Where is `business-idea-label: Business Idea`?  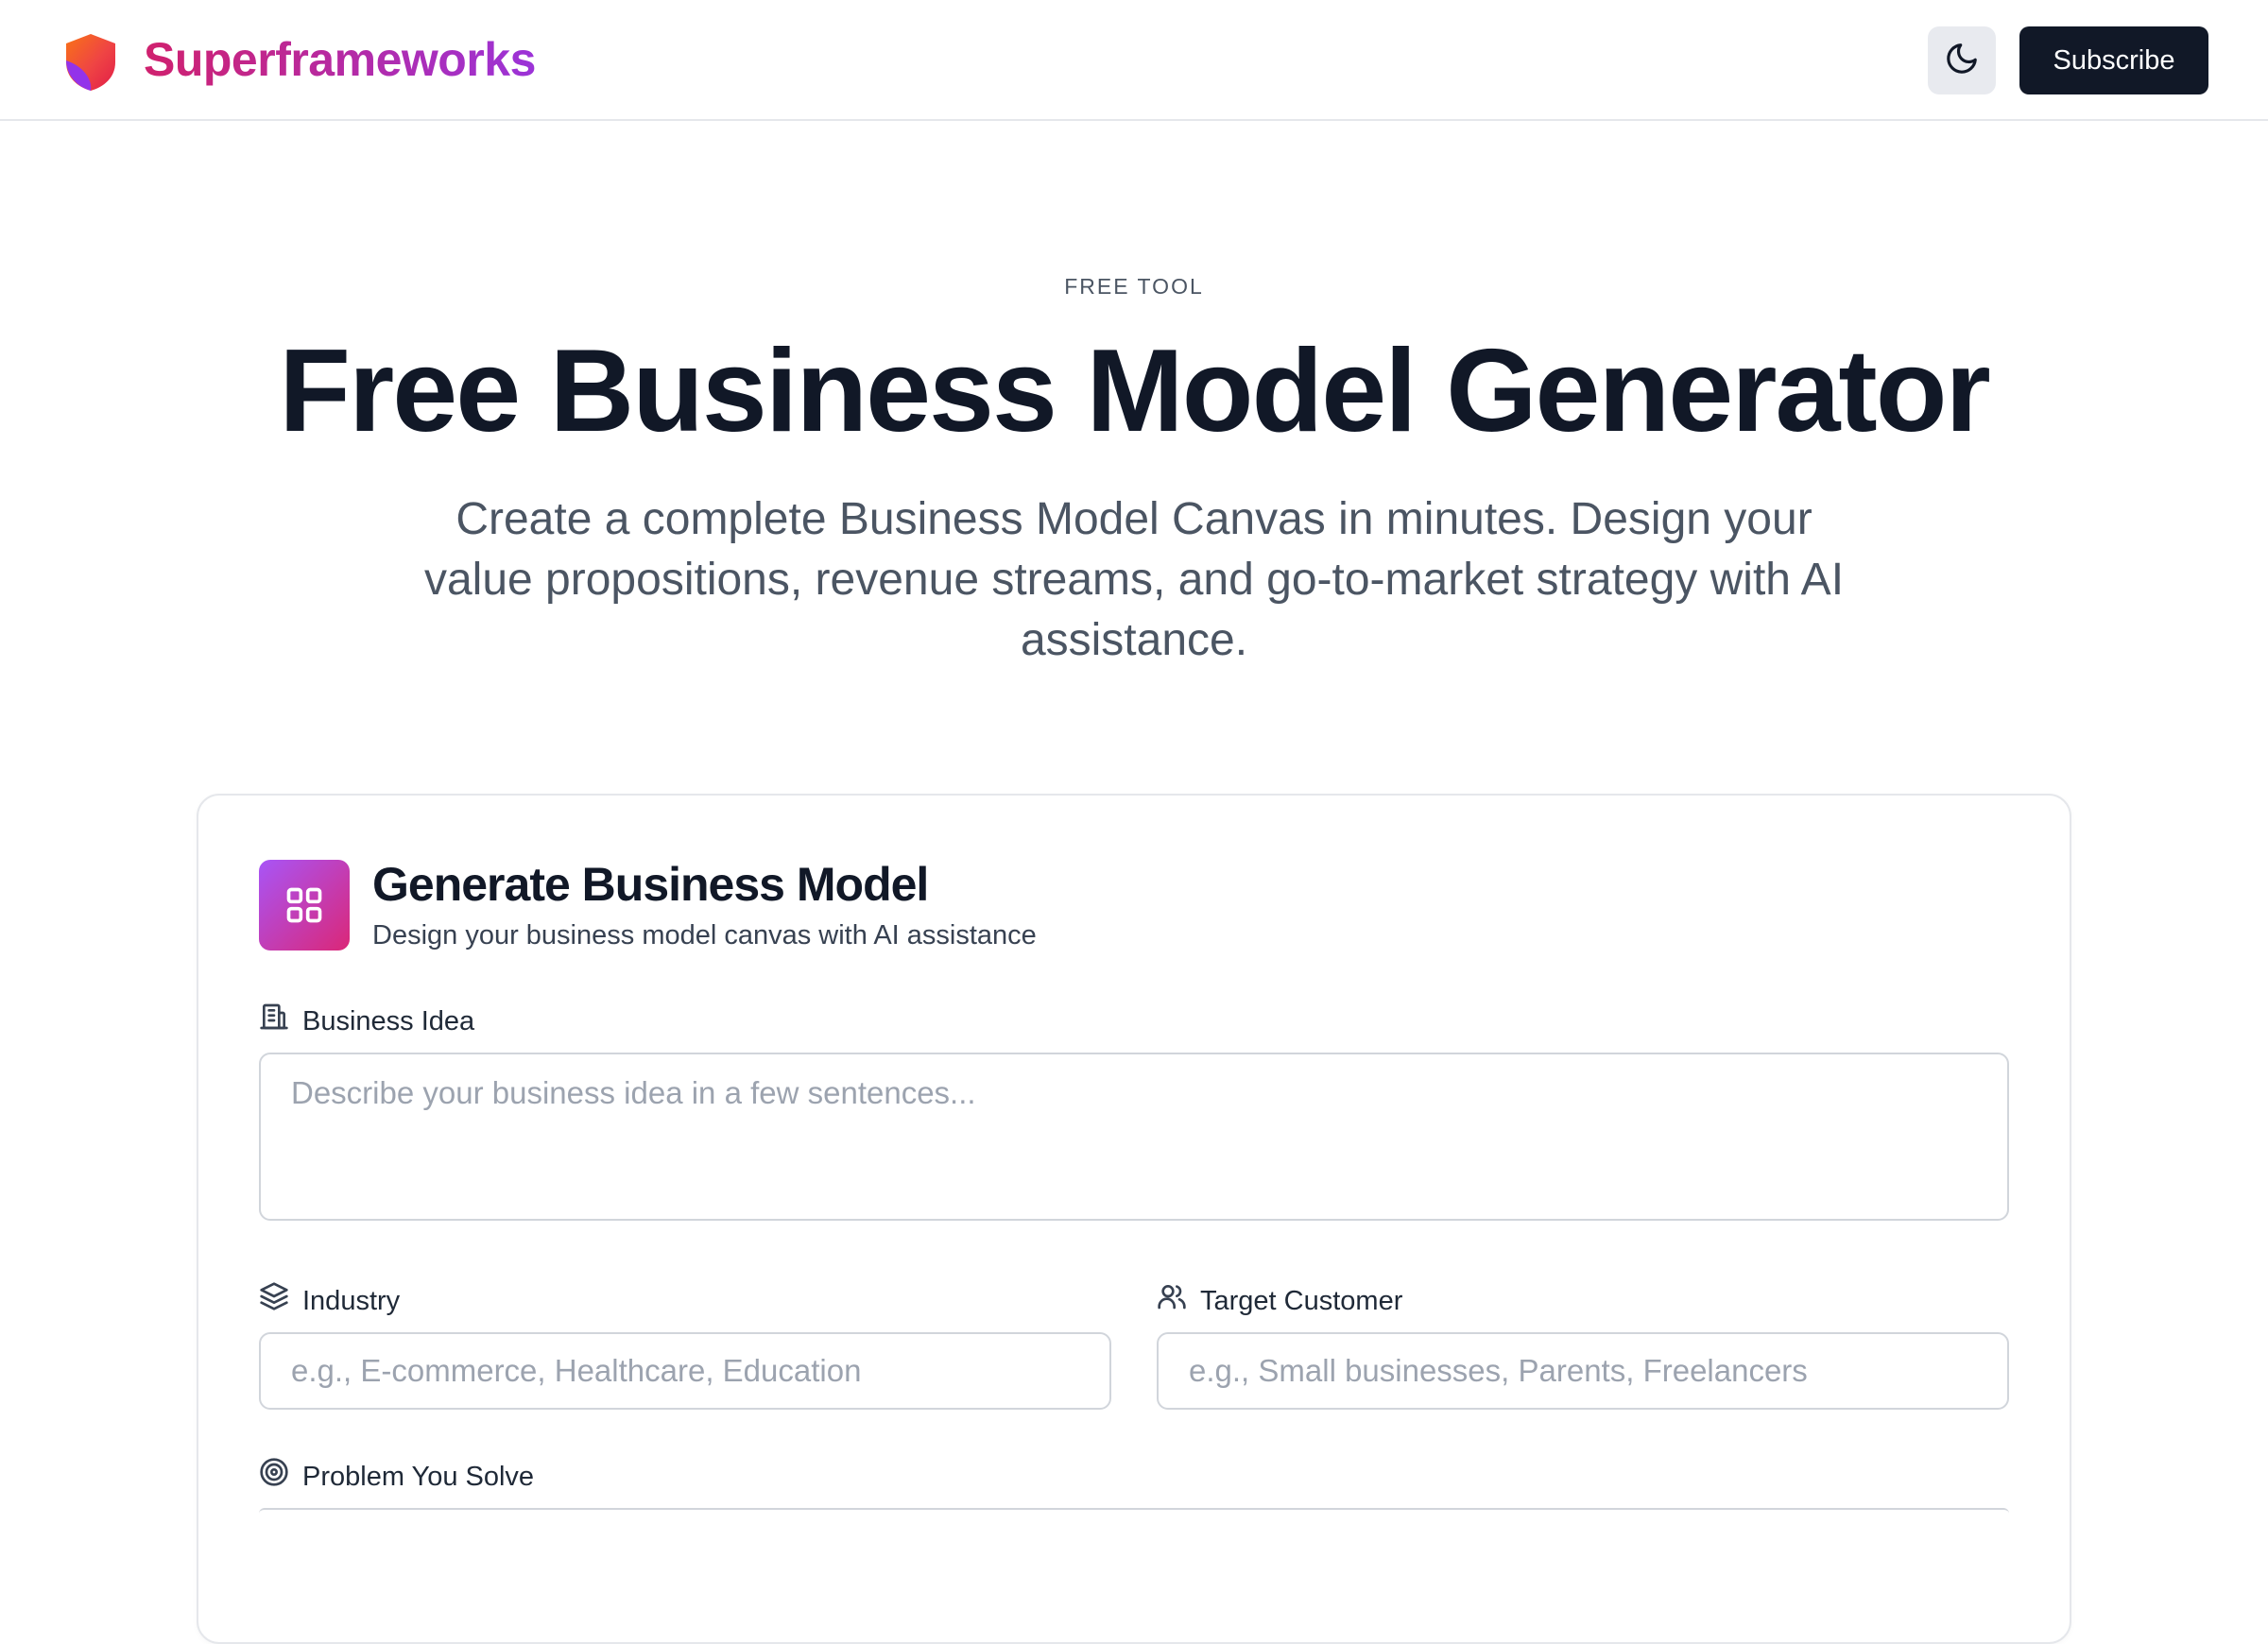
business-idea-label: Business Idea is located at coordinates (366, 1021).